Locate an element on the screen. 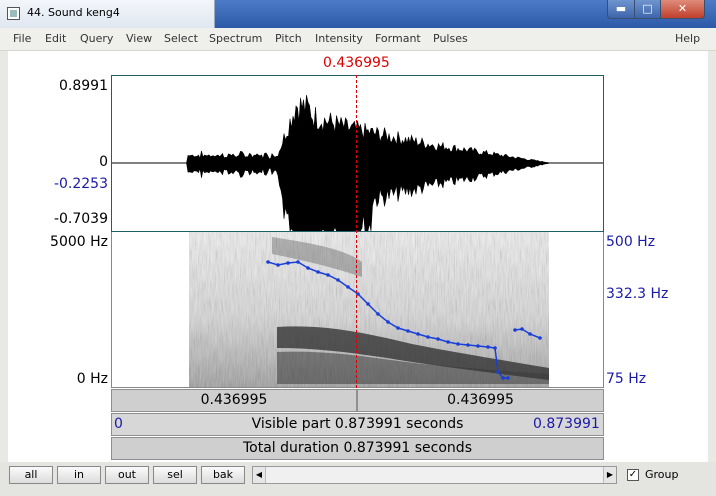 The height and width of the screenshot is (496, 716). menu-spectrum: Spectrum is located at coordinates (235, 38).